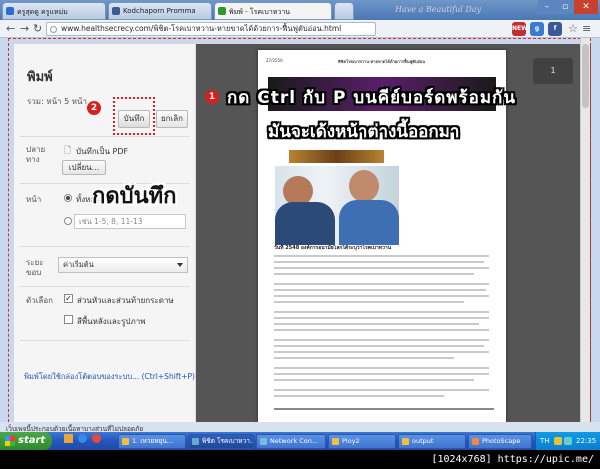  Describe the element at coordinates (300, 459) in the screenshot. I see `image-credit: [1024x768] https://upic.me/` at that location.